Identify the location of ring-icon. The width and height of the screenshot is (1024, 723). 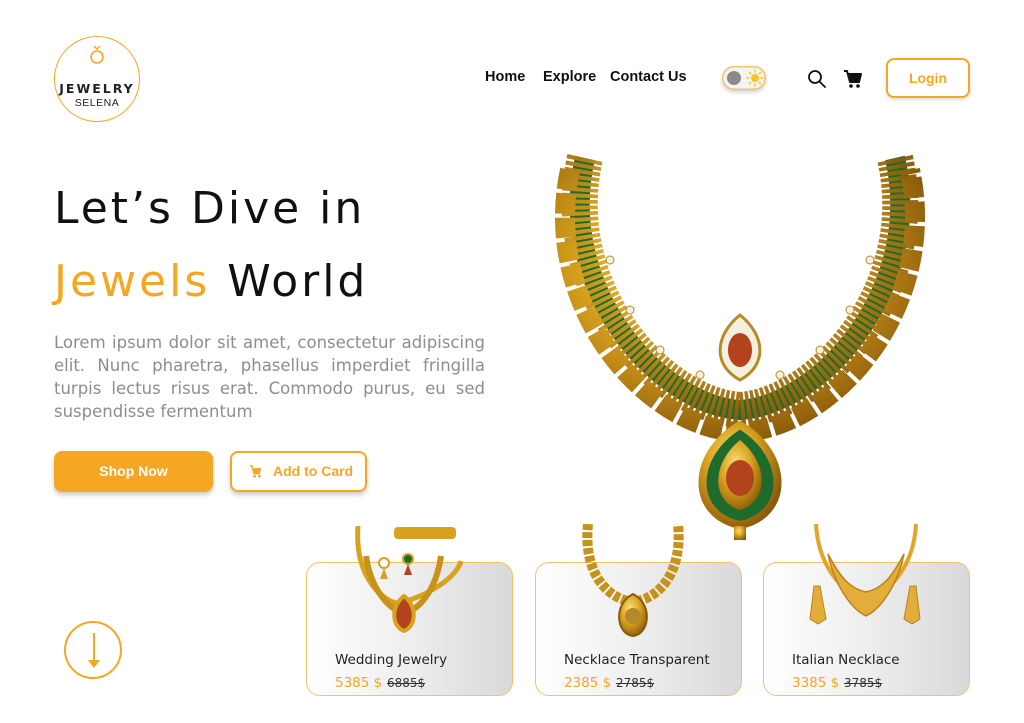
(97, 54).